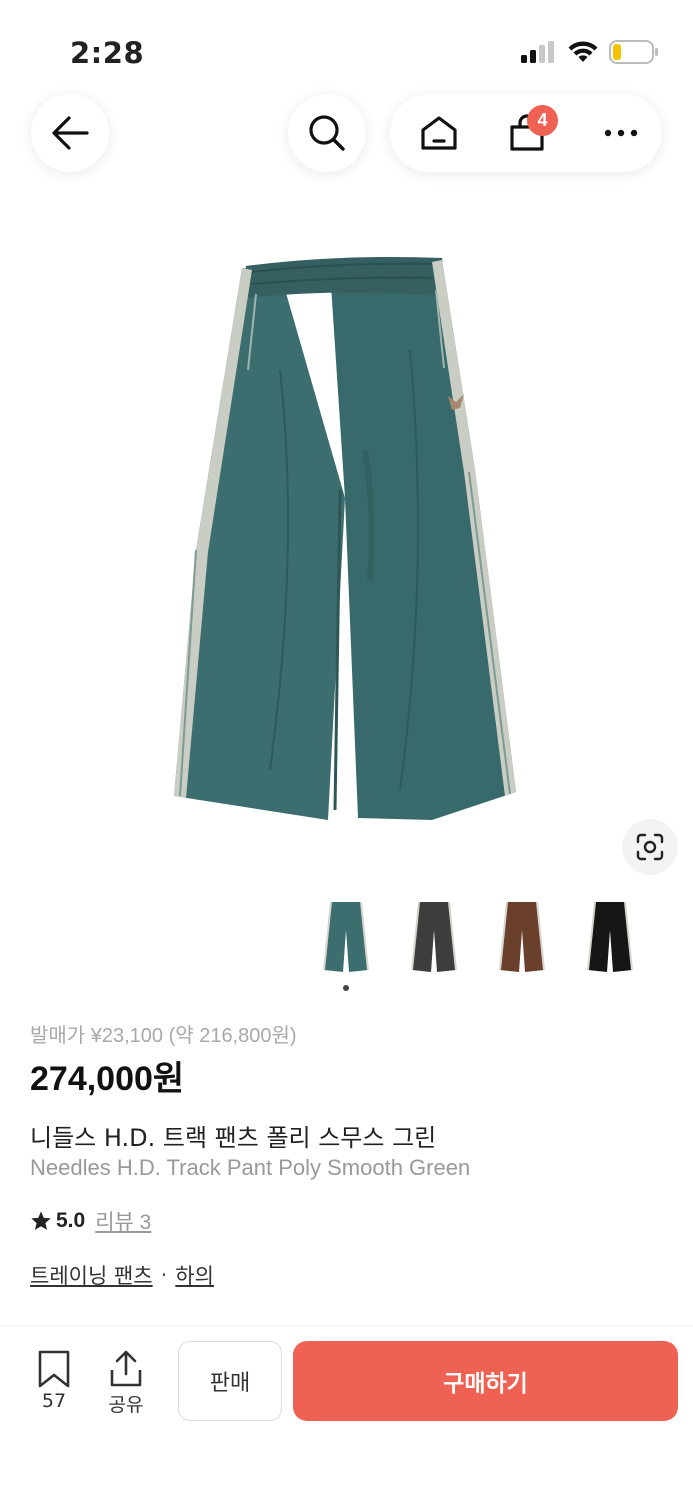 The image size is (693, 1500). What do you see at coordinates (54, 1369) in the screenshot?
I see `bookmark-icon` at bounding box center [54, 1369].